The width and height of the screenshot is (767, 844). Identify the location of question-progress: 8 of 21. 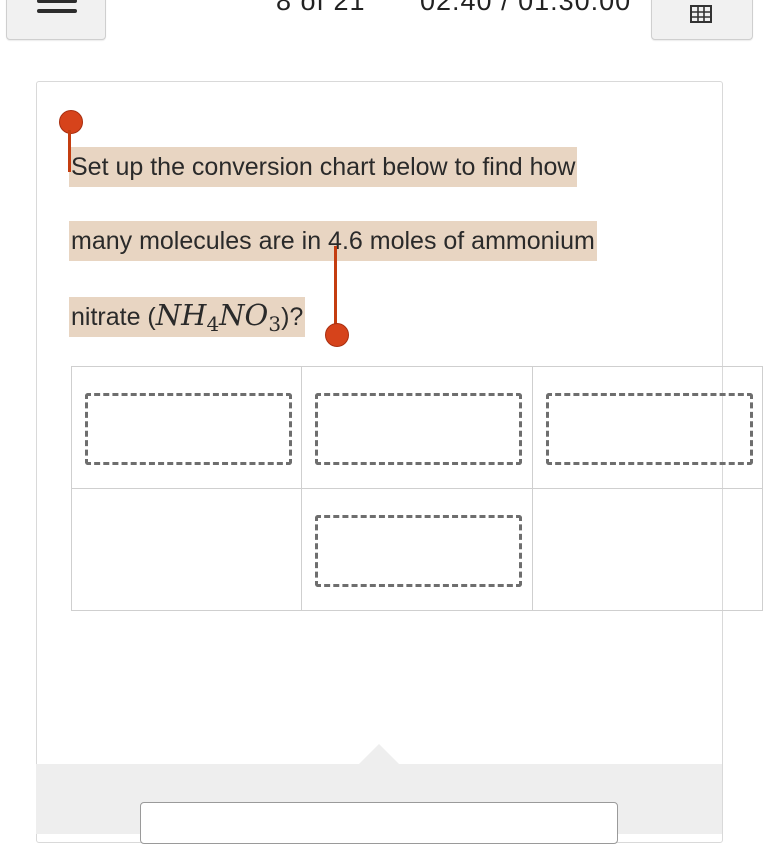
(321, 8).